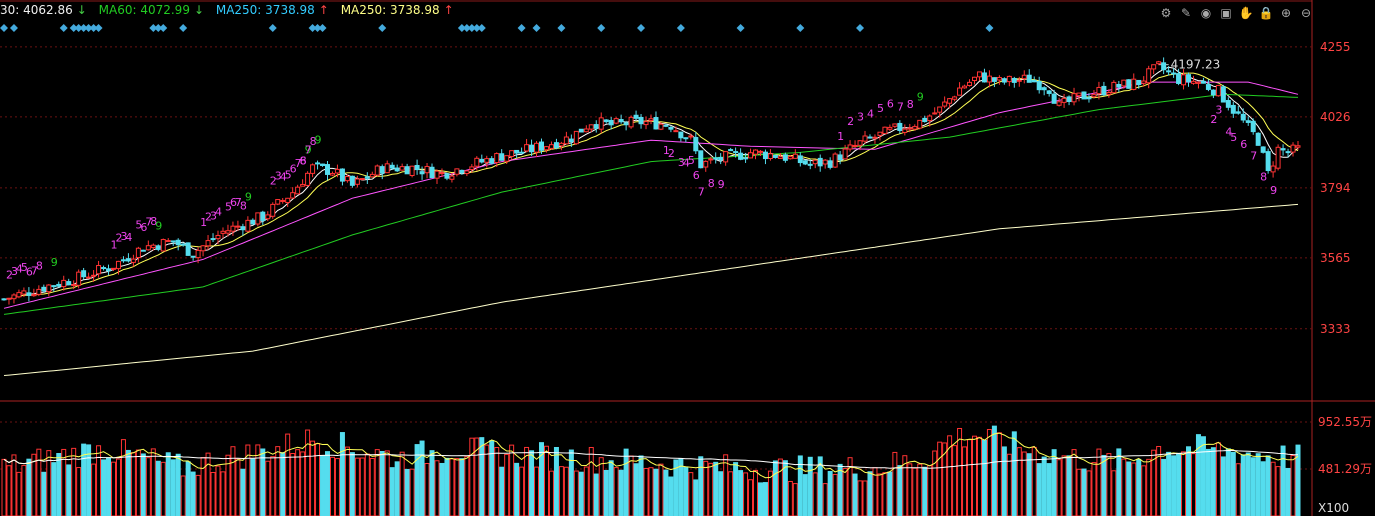 The image size is (1375, 516). What do you see at coordinates (1186, 13) in the screenshot?
I see `pen-icon: ✎` at bounding box center [1186, 13].